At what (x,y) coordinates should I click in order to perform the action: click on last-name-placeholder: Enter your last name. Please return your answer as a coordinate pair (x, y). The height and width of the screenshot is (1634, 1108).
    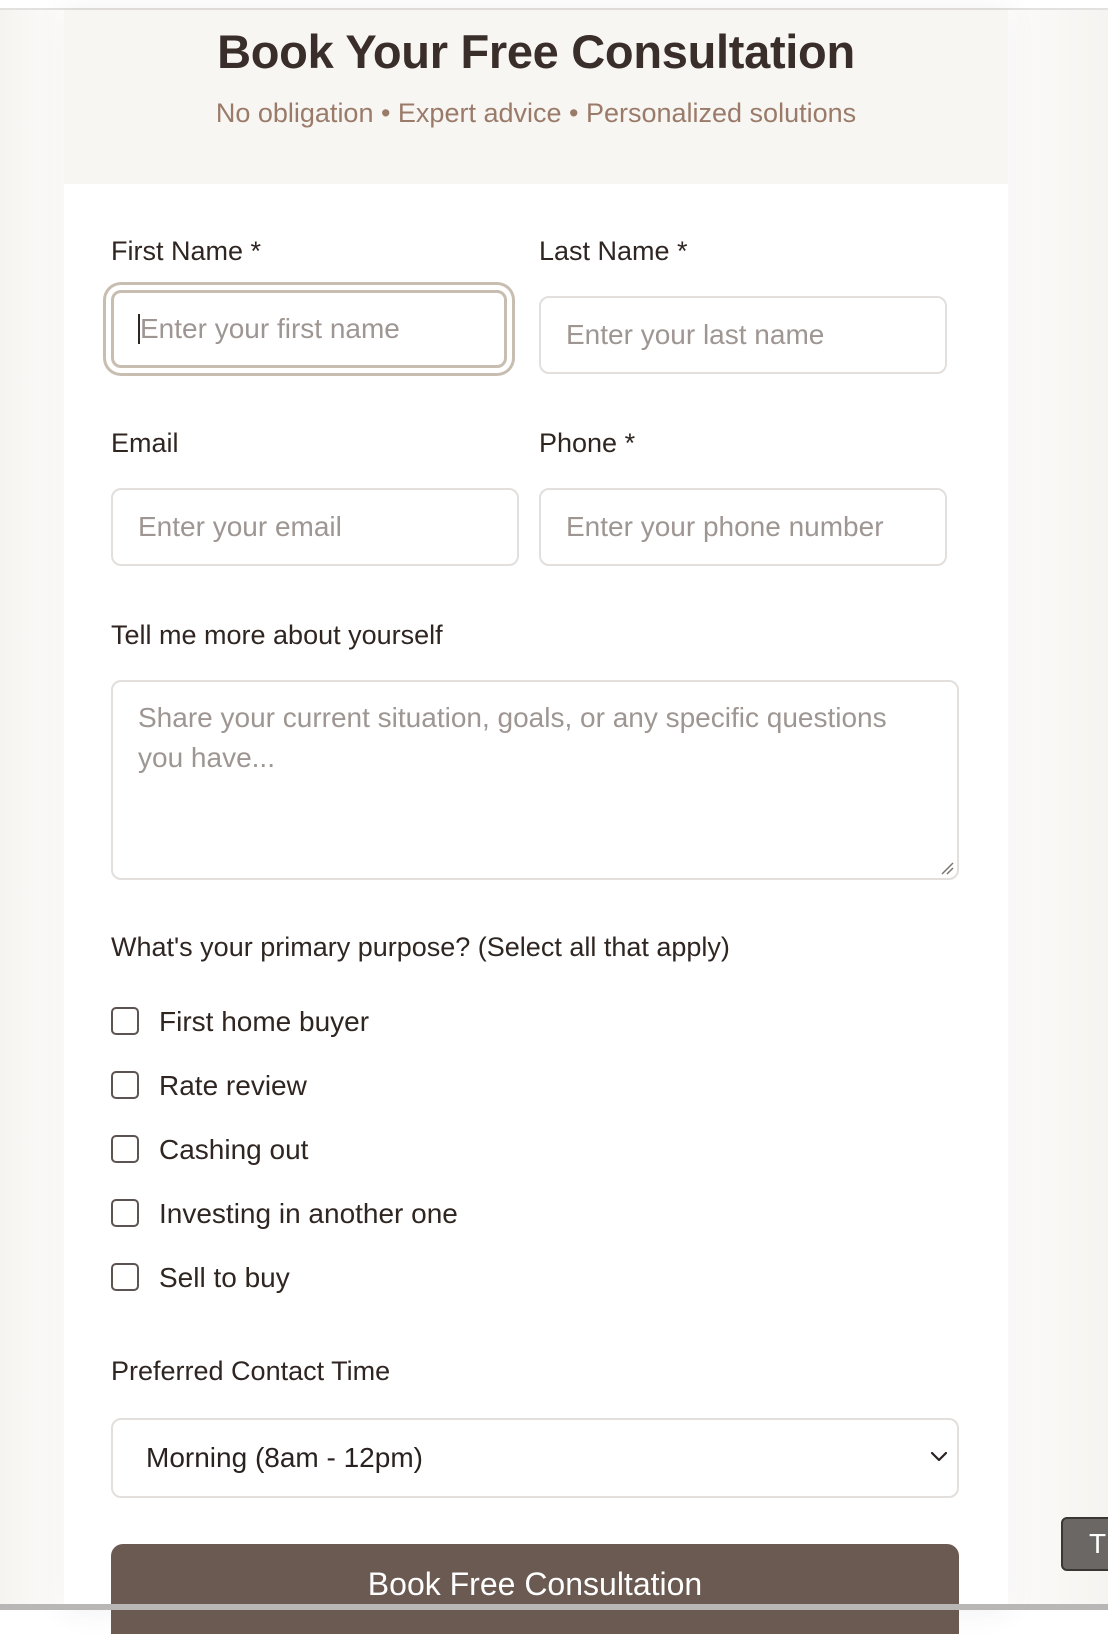
    Looking at the image, I should click on (695, 334).